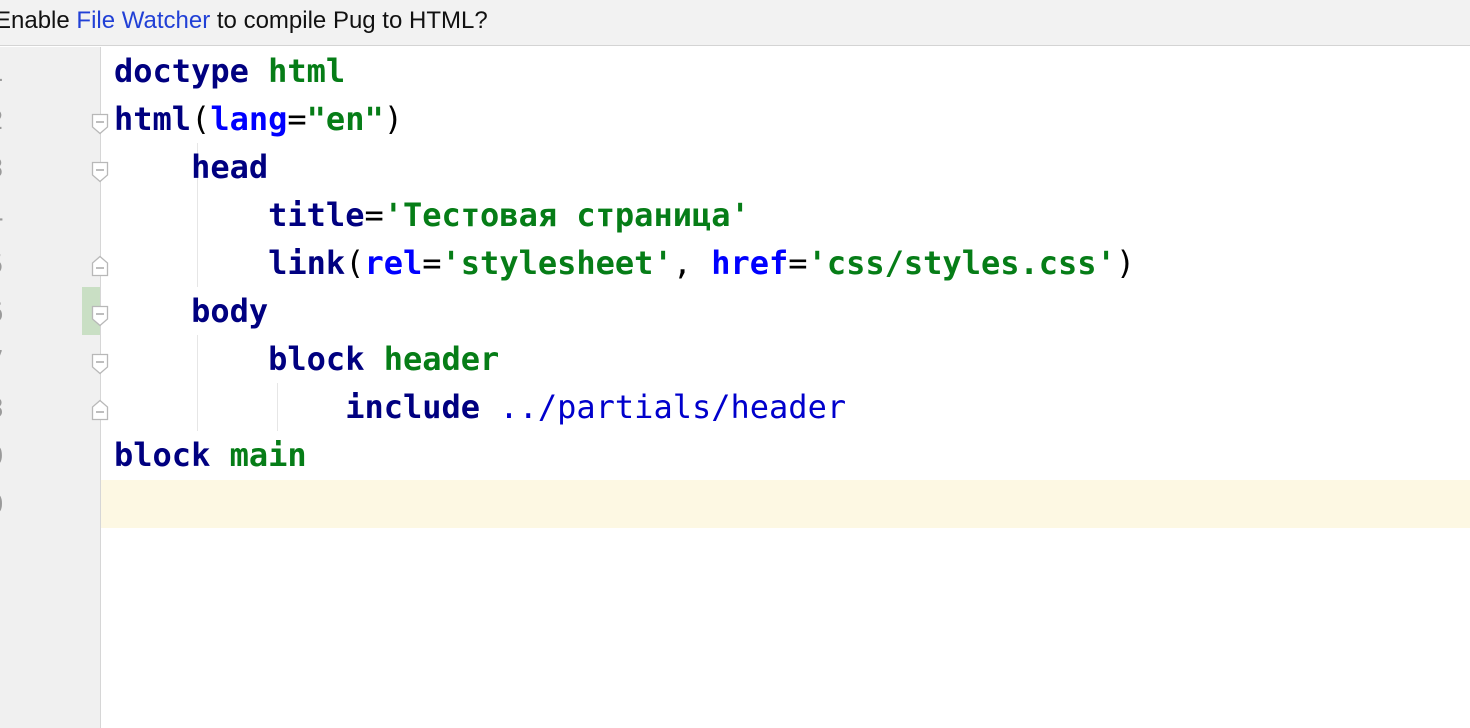 The width and height of the screenshot is (1470, 728). I want to click on current-line-highlight, so click(785, 504).